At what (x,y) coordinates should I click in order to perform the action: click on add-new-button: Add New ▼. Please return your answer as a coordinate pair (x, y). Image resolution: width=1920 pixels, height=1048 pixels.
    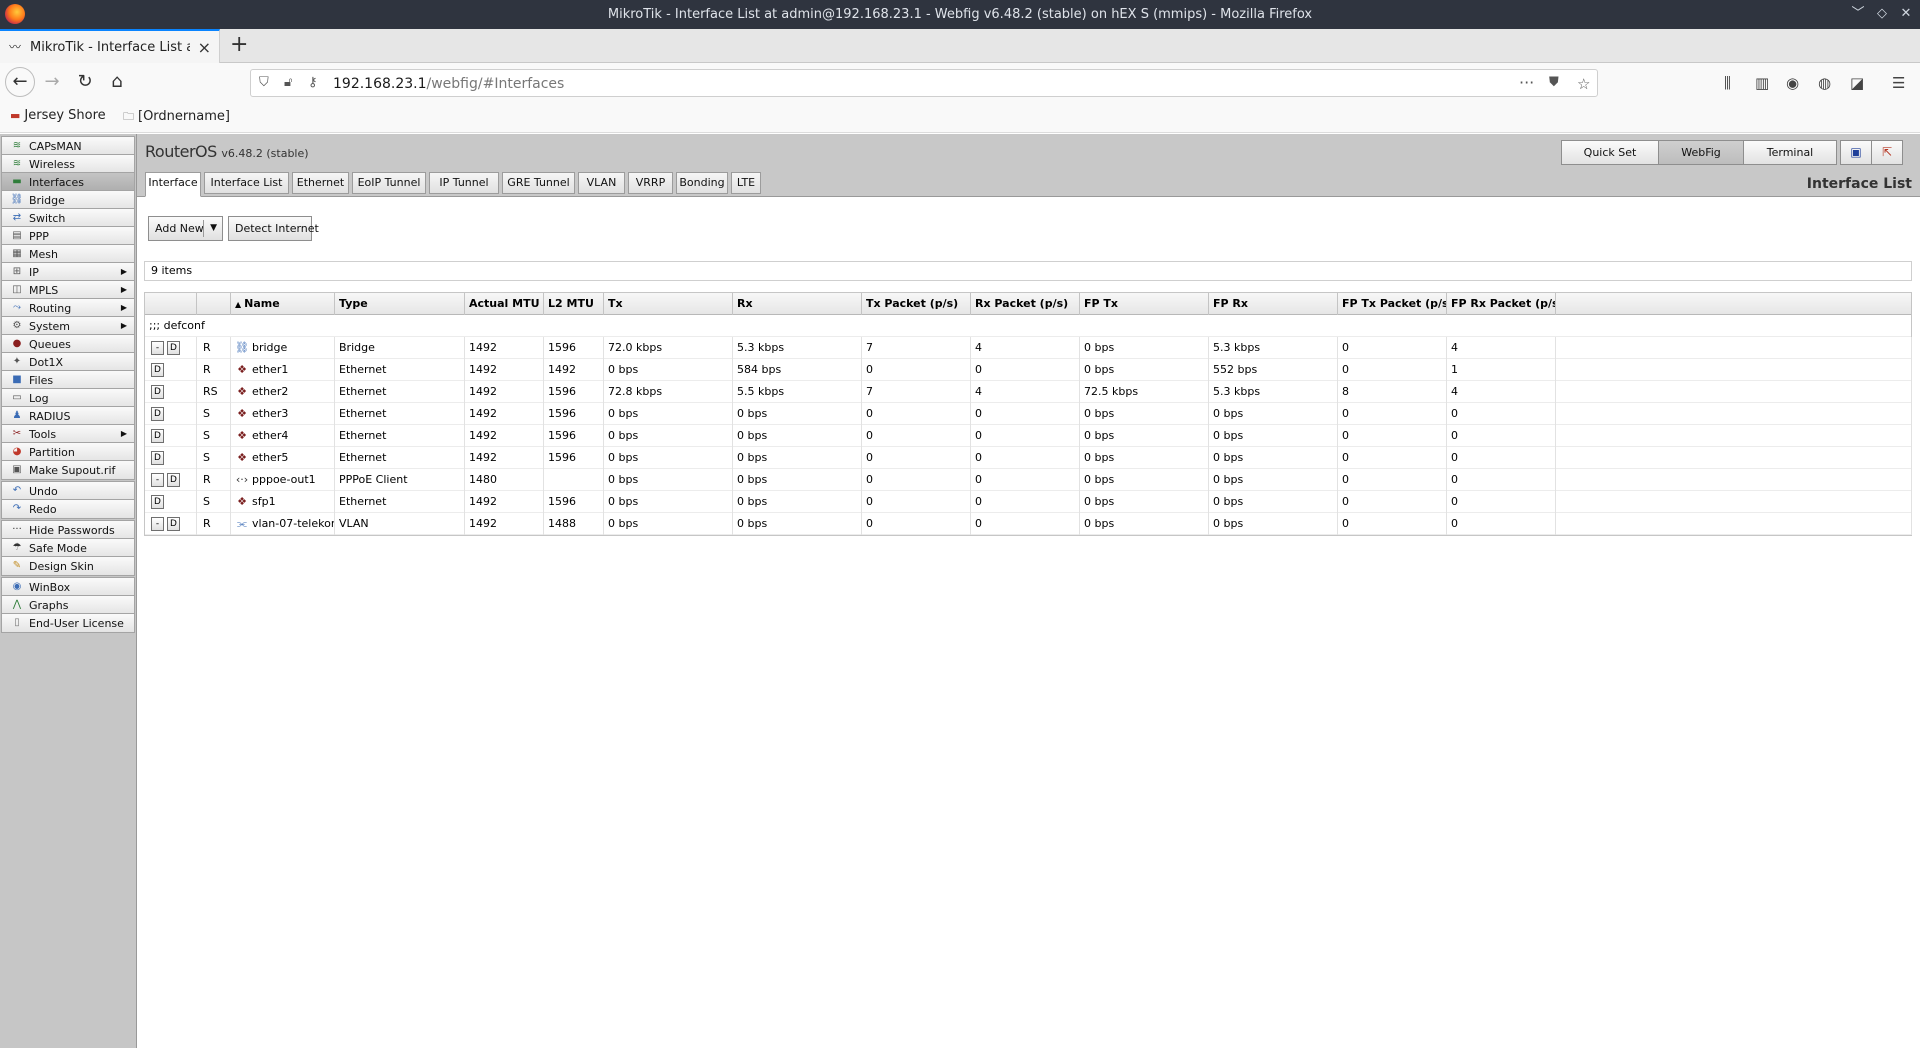
    Looking at the image, I should click on (185, 228).